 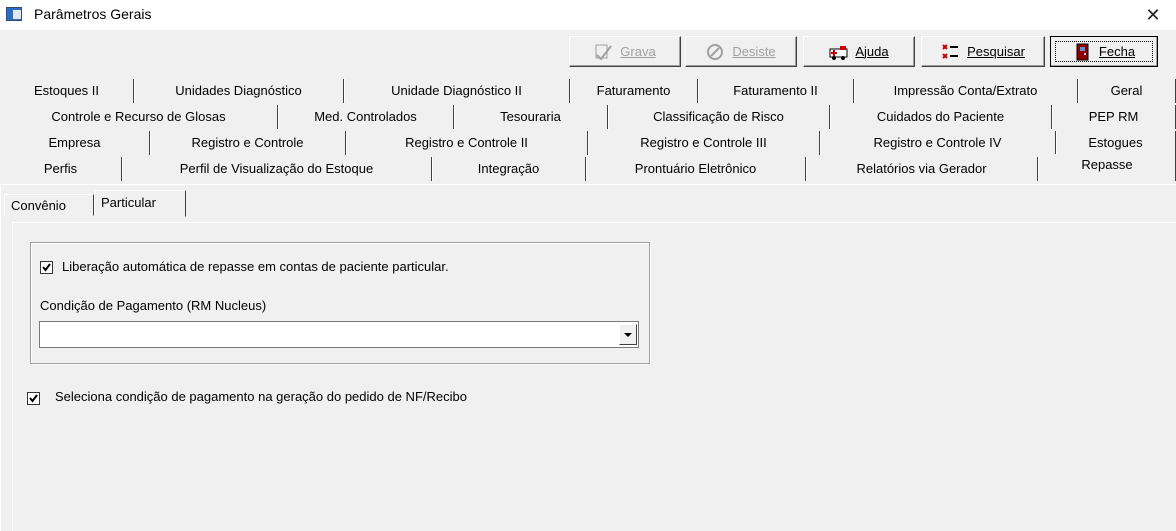 What do you see at coordinates (509, 169) in the screenshot?
I see `tab-integracao: Integração` at bounding box center [509, 169].